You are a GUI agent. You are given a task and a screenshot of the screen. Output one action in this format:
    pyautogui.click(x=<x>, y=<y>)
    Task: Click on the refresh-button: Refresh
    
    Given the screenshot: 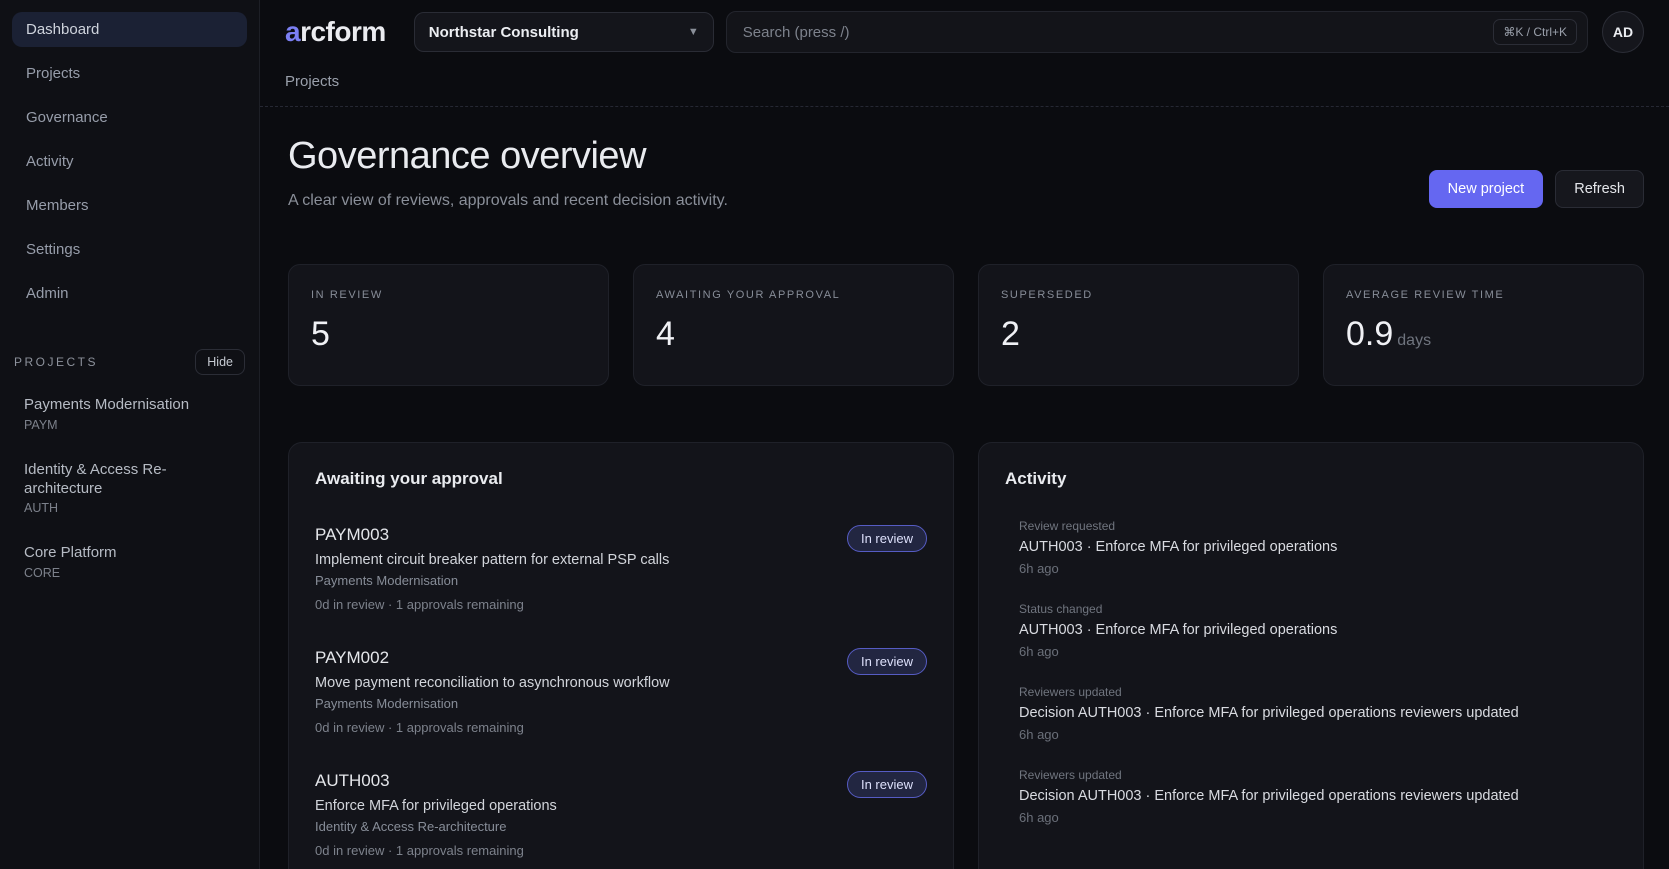 What is the action you would take?
    pyautogui.click(x=1599, y=189)
    